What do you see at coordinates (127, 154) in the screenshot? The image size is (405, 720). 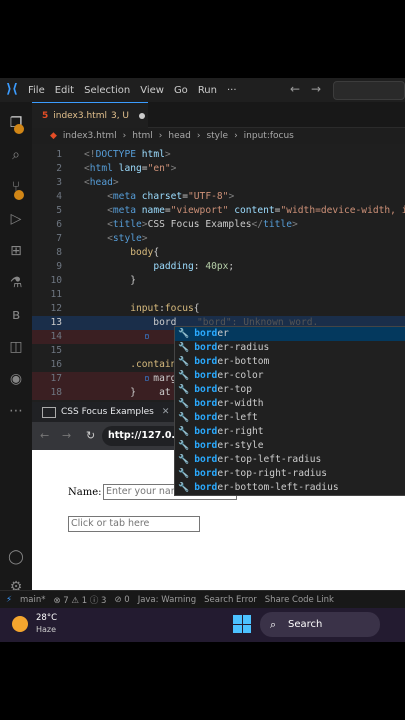 I see `code-text: <!DOCTYPE html>` at bounding box center [127, 154].